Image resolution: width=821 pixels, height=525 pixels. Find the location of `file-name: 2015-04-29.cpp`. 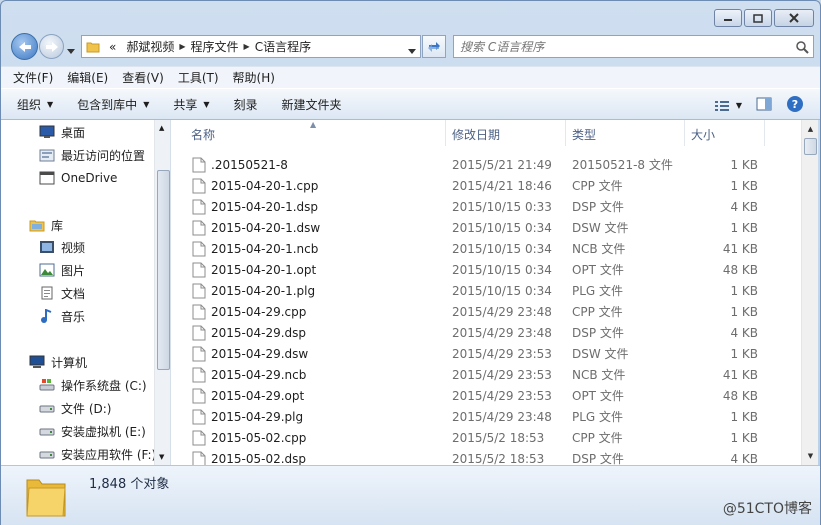

file-name: 2015-04-29.cpp is located at coordinates (259, 311).